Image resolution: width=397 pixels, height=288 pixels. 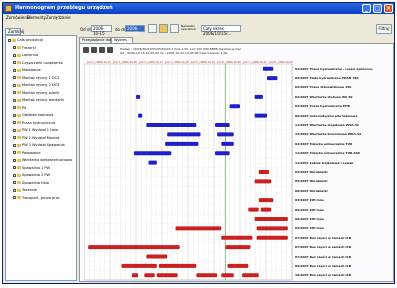 What do you see at coordinates (152, 28) in the screenshot?
I see `calendar-icon` at bounding box center [152, 28].